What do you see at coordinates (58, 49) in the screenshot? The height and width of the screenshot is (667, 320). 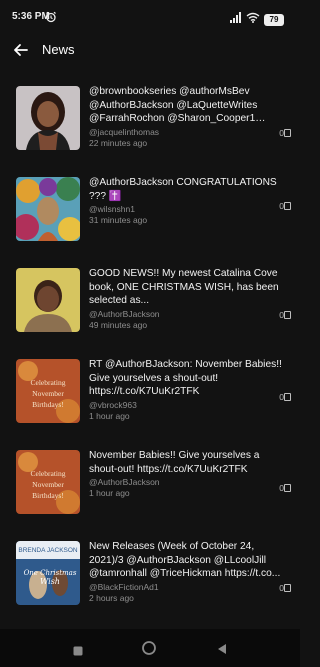 I see `page-title: News` at bounding box center [58, 49].